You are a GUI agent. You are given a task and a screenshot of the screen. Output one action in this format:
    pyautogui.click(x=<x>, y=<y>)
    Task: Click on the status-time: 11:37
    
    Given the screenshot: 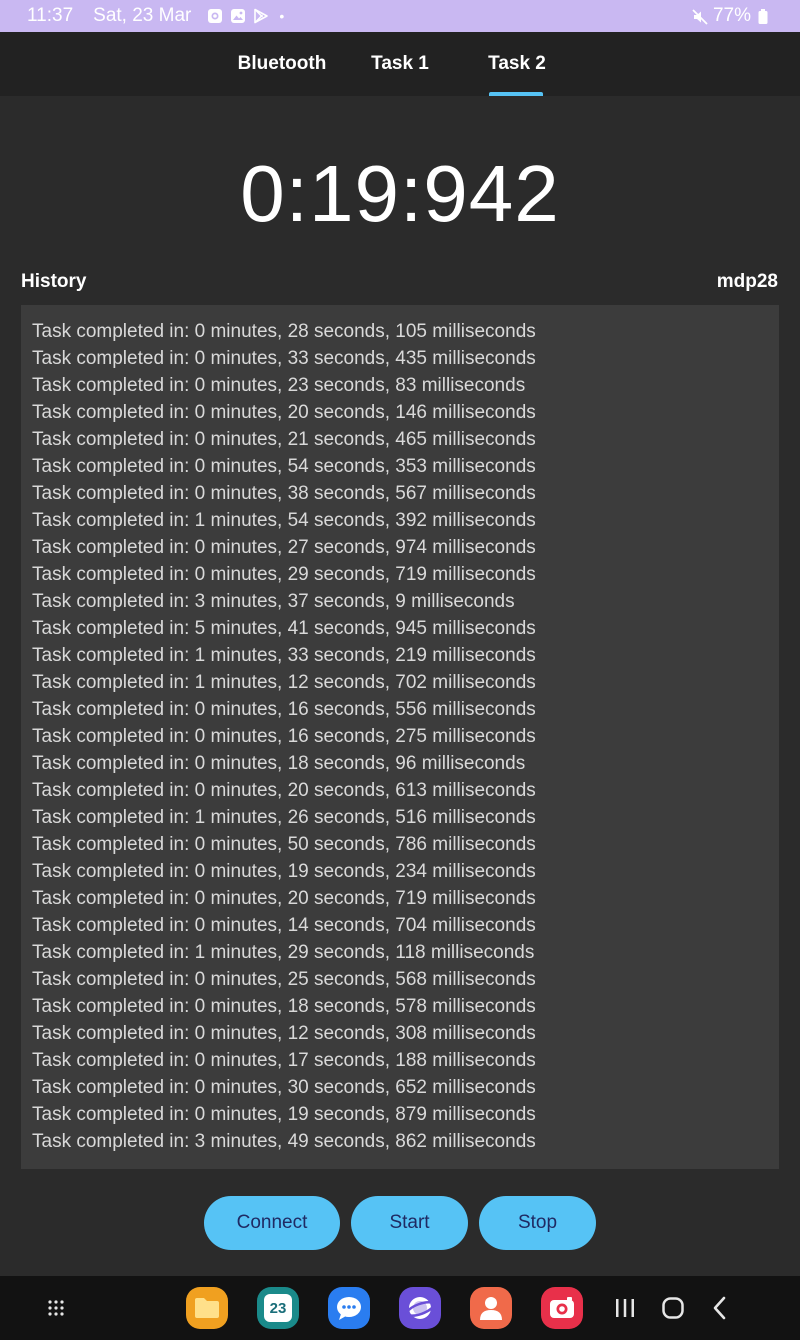 What is the action you would take?
    pyautogui.click(x=50, y=15)
    